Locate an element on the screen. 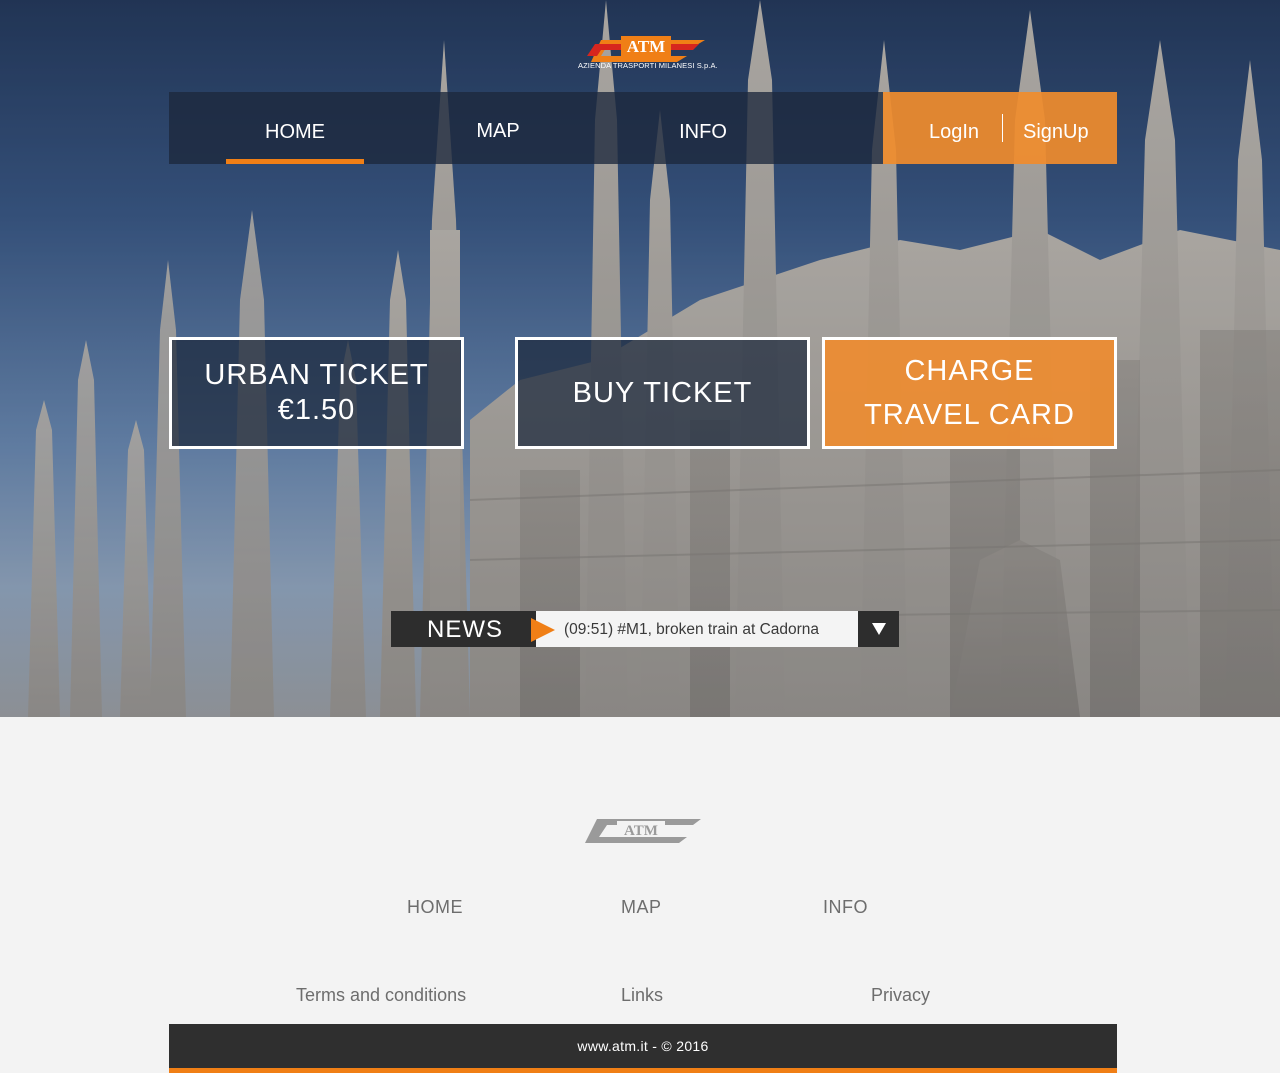  login-link: LogIn is located at coordinates (954, 128).